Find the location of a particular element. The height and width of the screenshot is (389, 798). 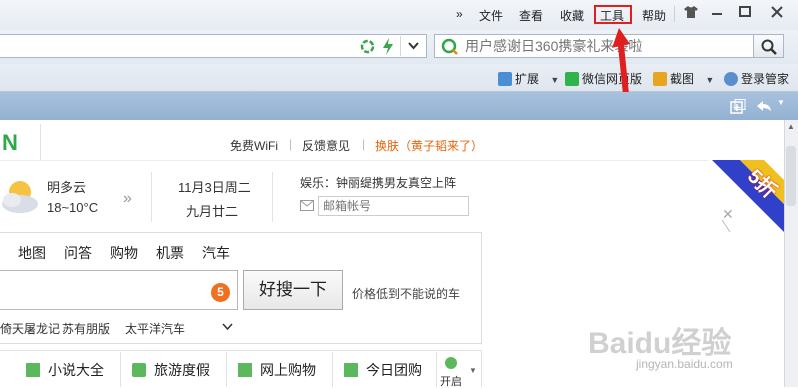

search-icon is located at coordinates (769, 47).